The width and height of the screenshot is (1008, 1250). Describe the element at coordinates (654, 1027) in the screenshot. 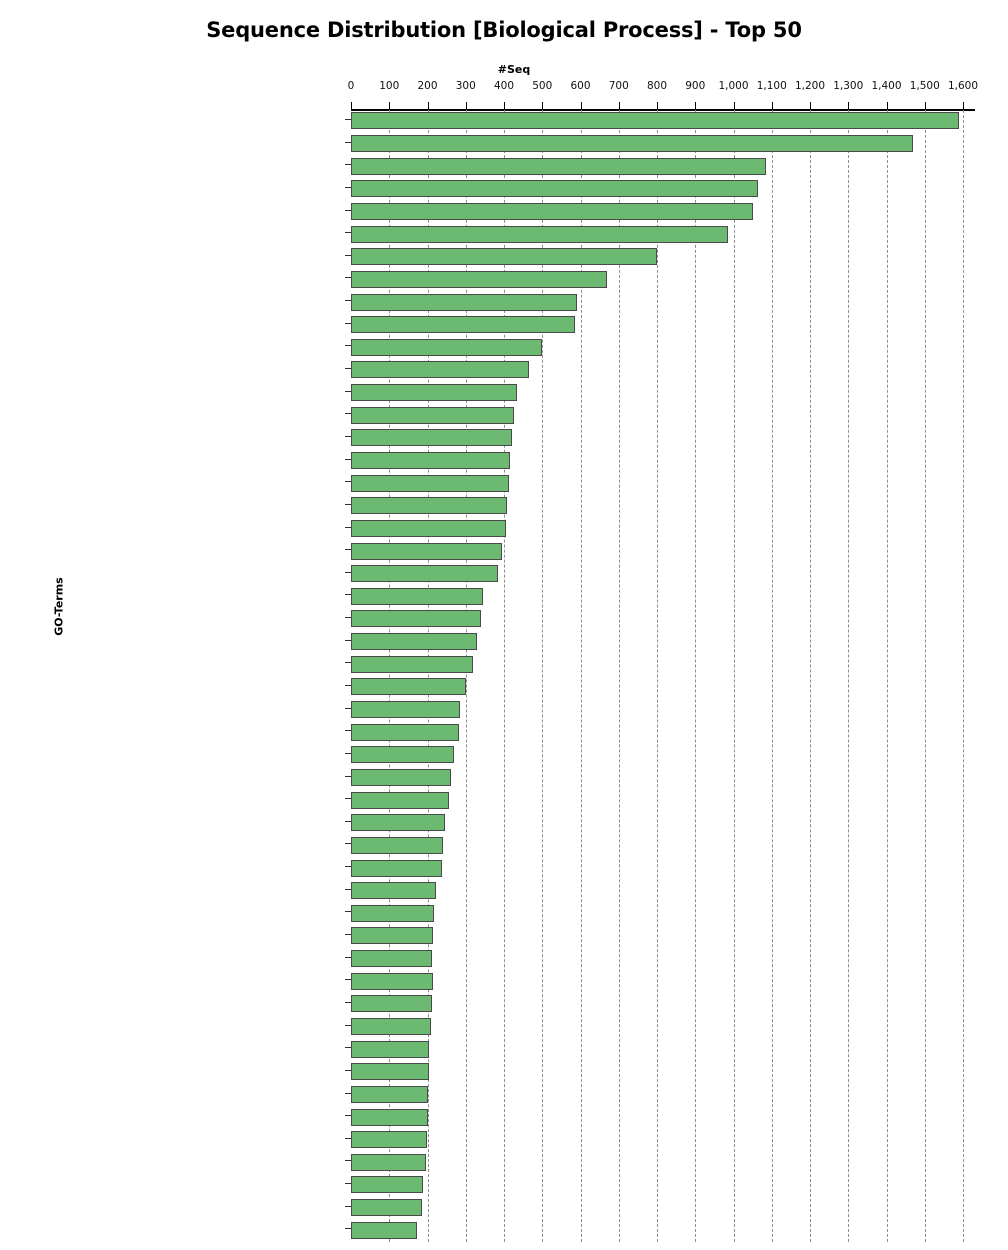

I see `bar-row: single-organism transport` at that location.